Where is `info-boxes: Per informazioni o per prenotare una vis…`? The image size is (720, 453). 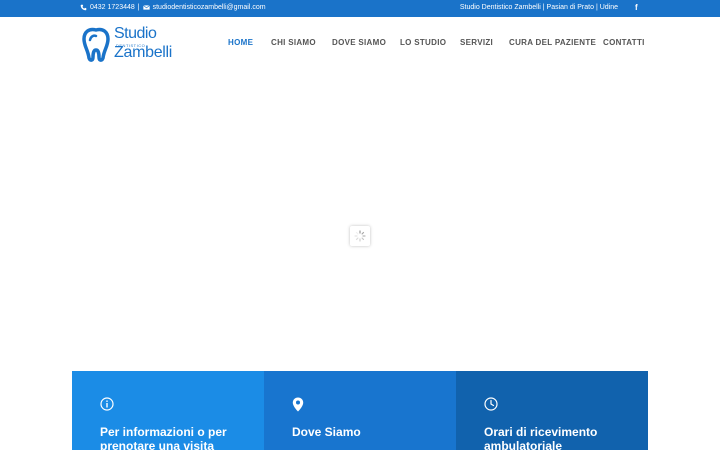 info-boxes: Per informazioni o per prenotare una vis… is located at coordinates (360, 412).